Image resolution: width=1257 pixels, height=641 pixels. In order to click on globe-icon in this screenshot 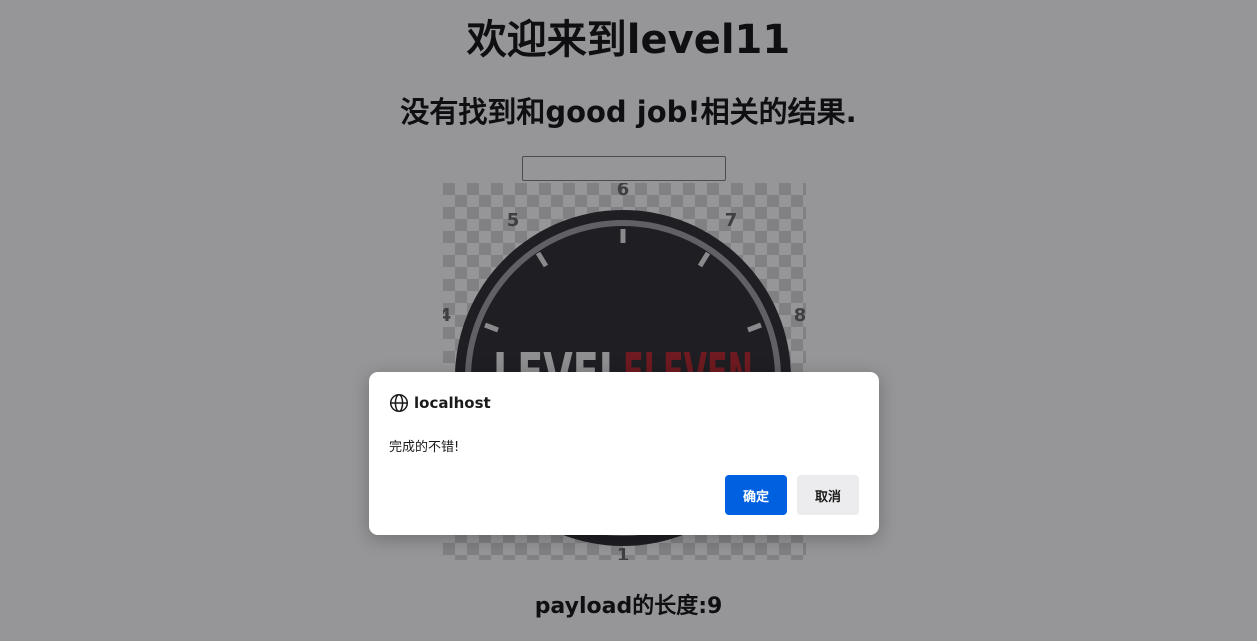, I will do `click(399, 403)`.